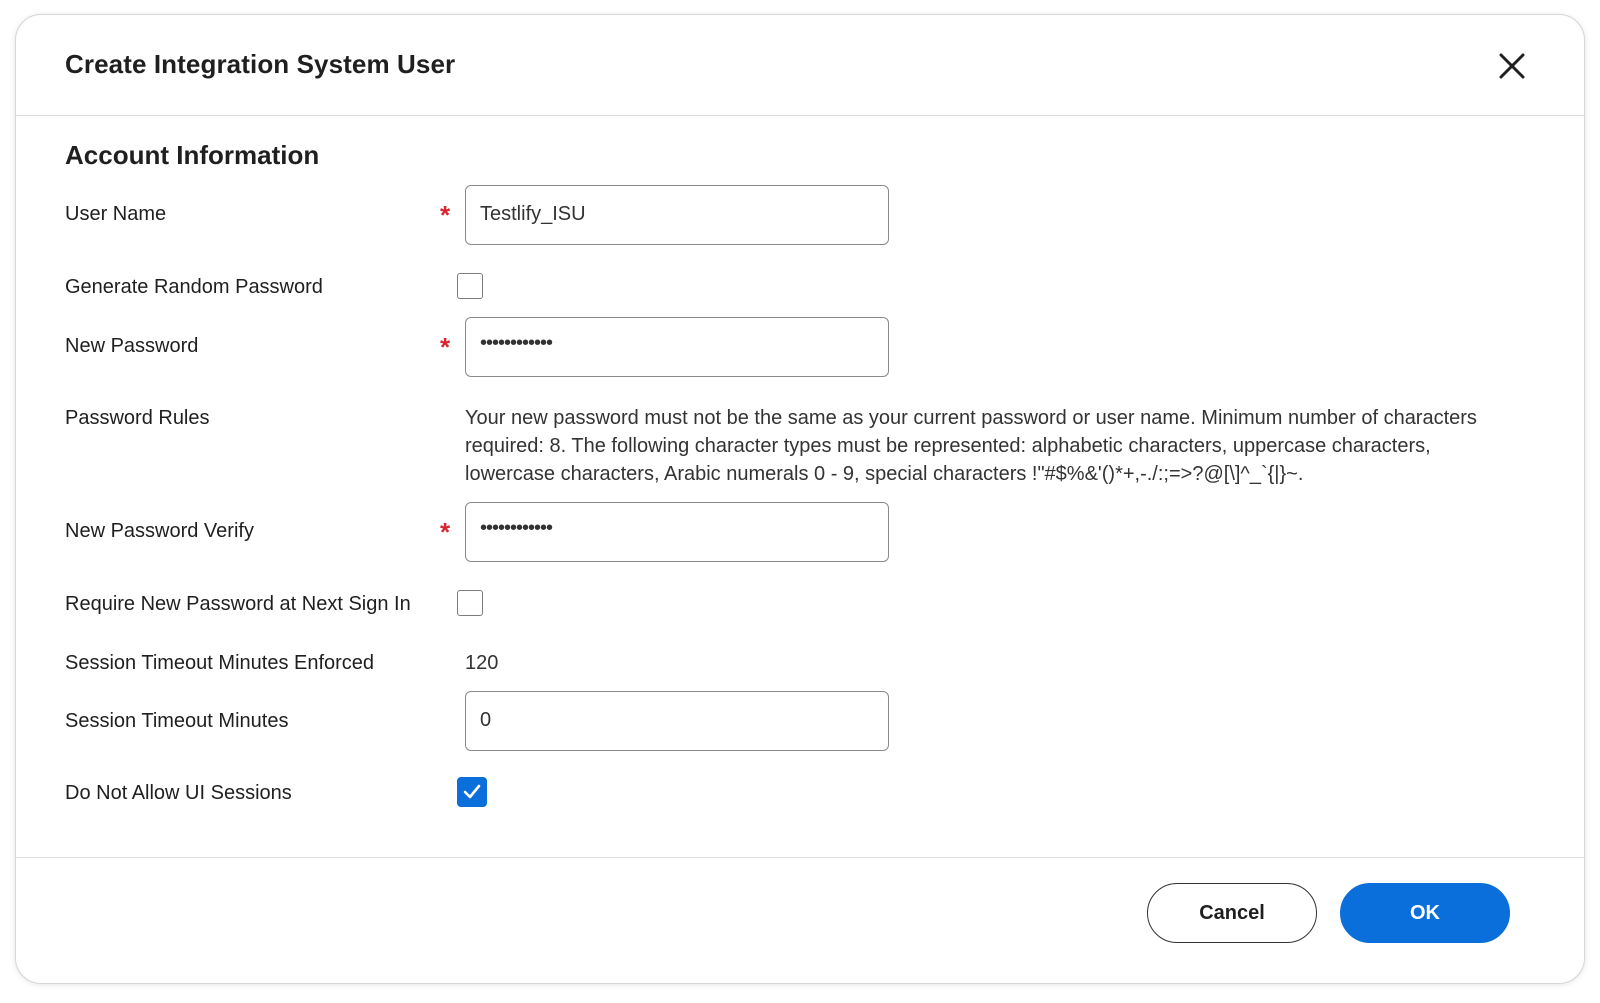 Image resolution: width=1600 pixels, height=1003 pixels. I want to click on checkmark-icon, so click(472, 791).